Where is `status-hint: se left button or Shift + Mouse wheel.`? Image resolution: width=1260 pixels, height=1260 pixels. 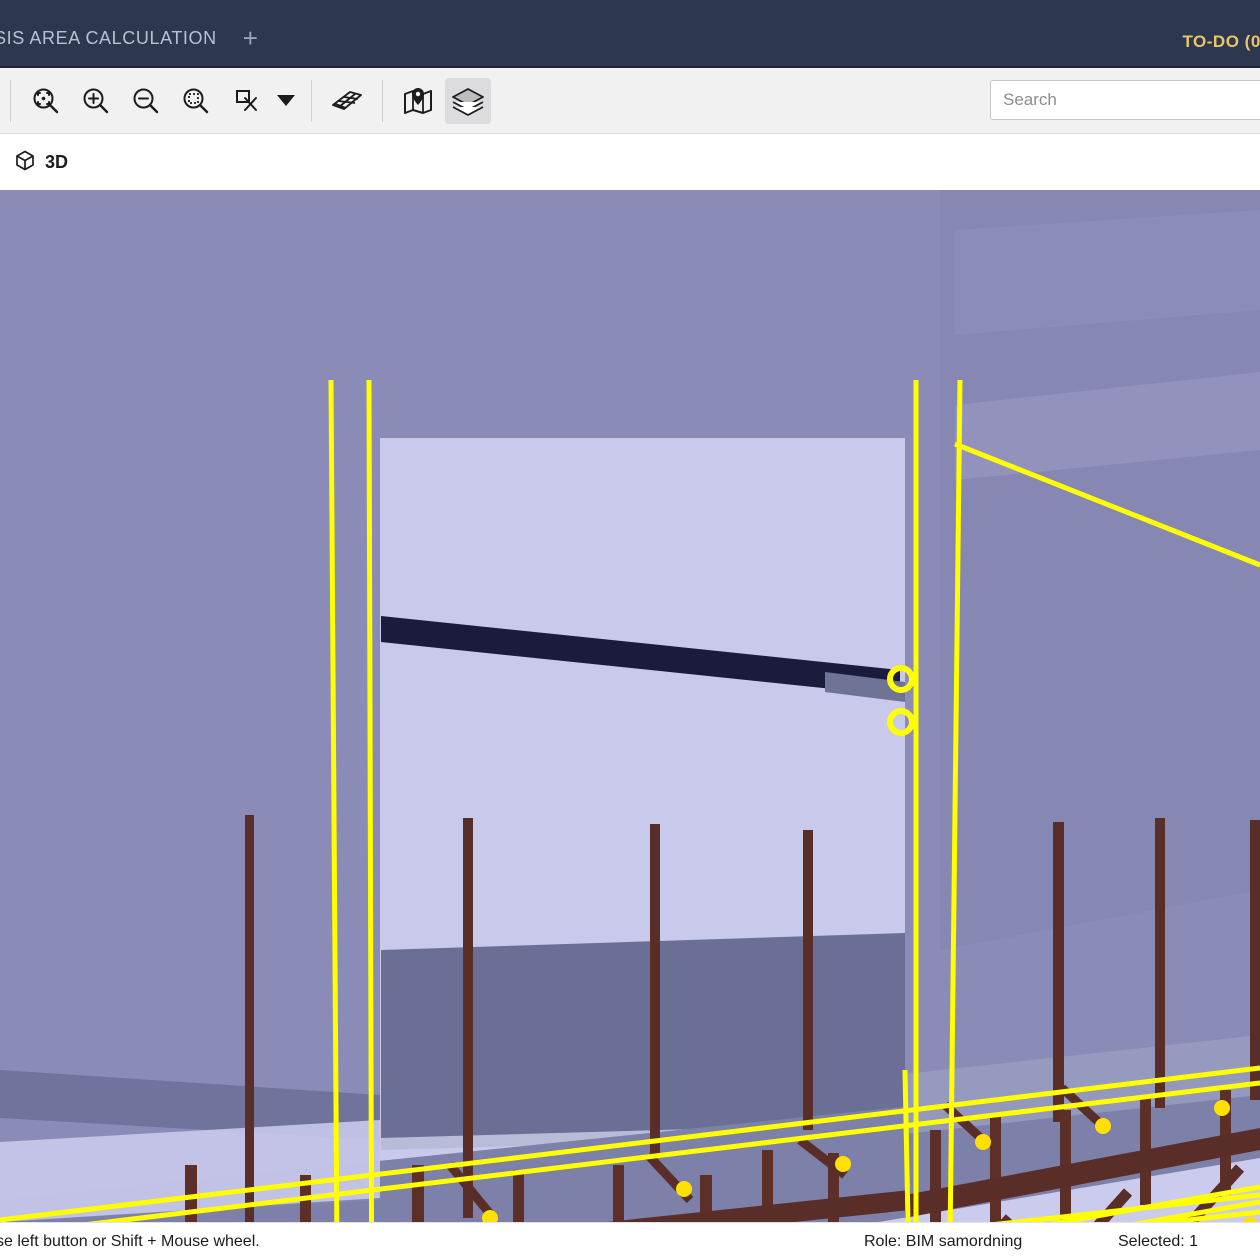 status-hint: se left button or Shift + Mouse wheel. is located at coordinates (130, 1241).